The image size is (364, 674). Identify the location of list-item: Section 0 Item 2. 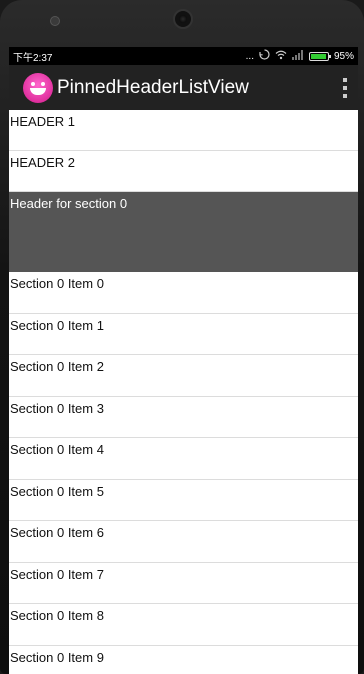
(183, 376).